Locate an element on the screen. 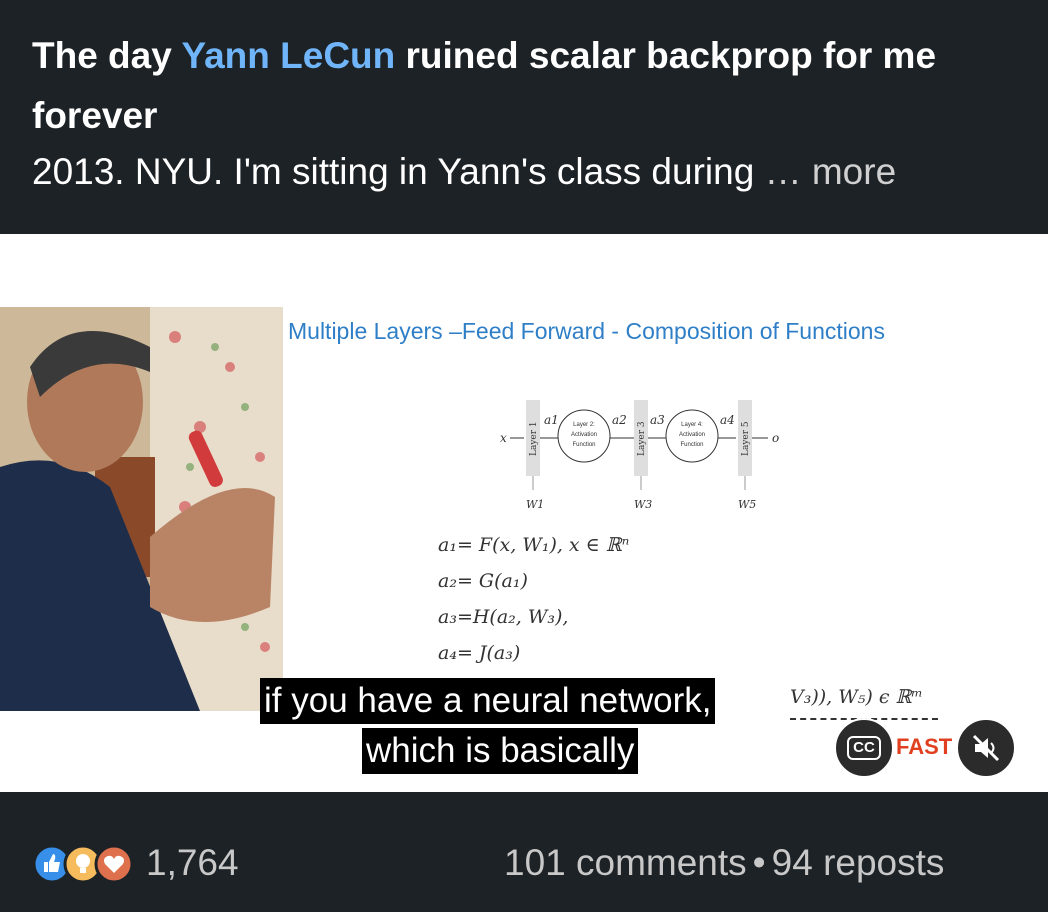 This screenshot has width=1048, height=912. mention-link: Yann LeCun is located at coordinates (288, 55).